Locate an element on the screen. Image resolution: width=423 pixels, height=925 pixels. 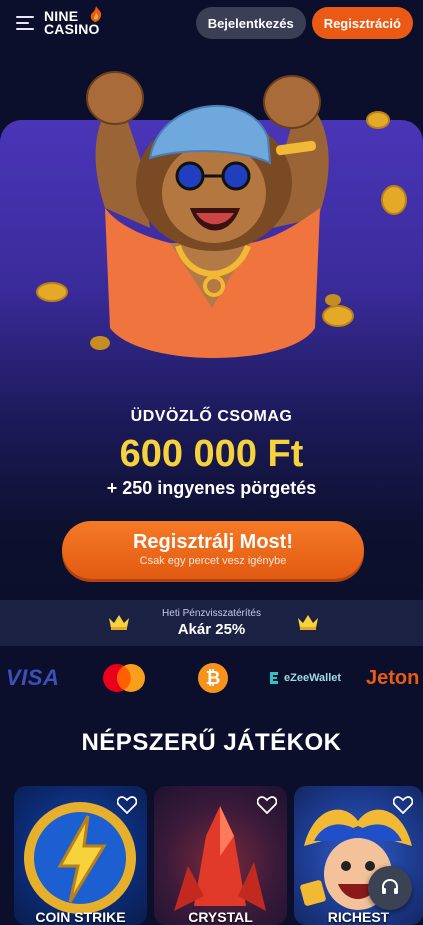
game-title: COIN STRIKE is located at coordinates (80, 917).